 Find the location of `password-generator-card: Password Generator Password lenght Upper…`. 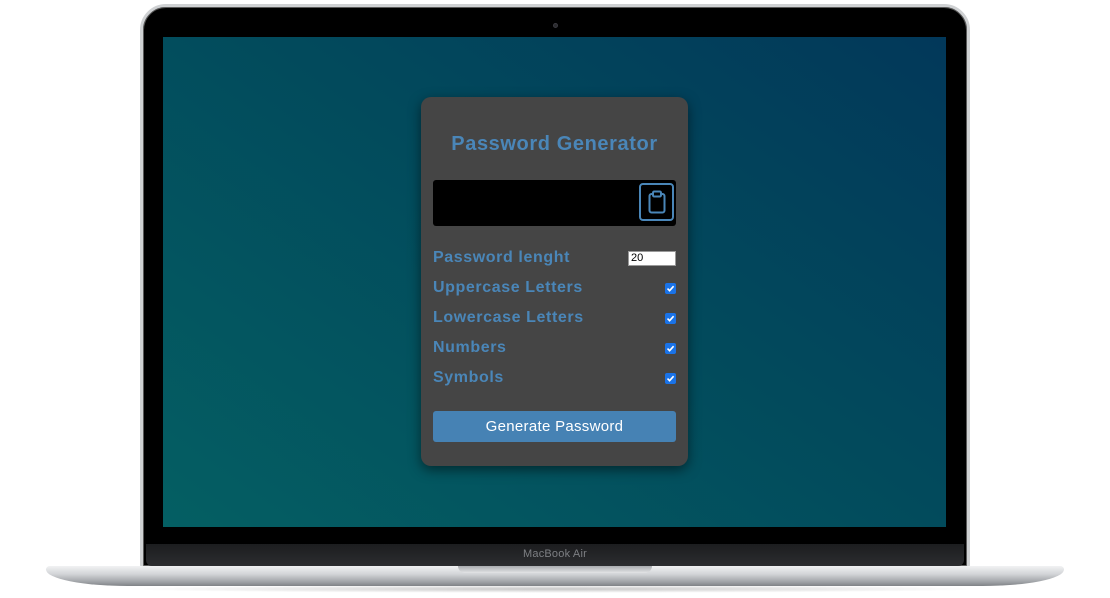

password-generator-card: Password Generator Password lenght Upper… is located at coordinates (554, 281).